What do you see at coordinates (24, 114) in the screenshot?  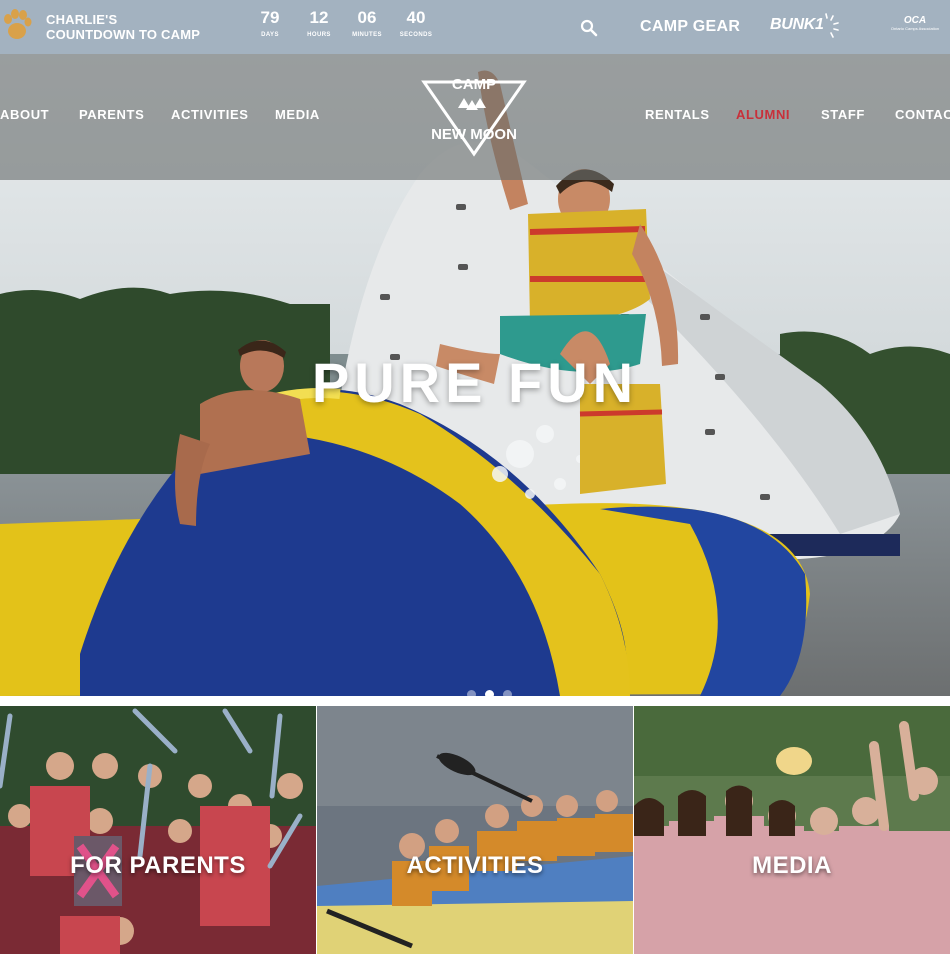 I see `nav-about: ABOUT` at bounding box center [24, 114].